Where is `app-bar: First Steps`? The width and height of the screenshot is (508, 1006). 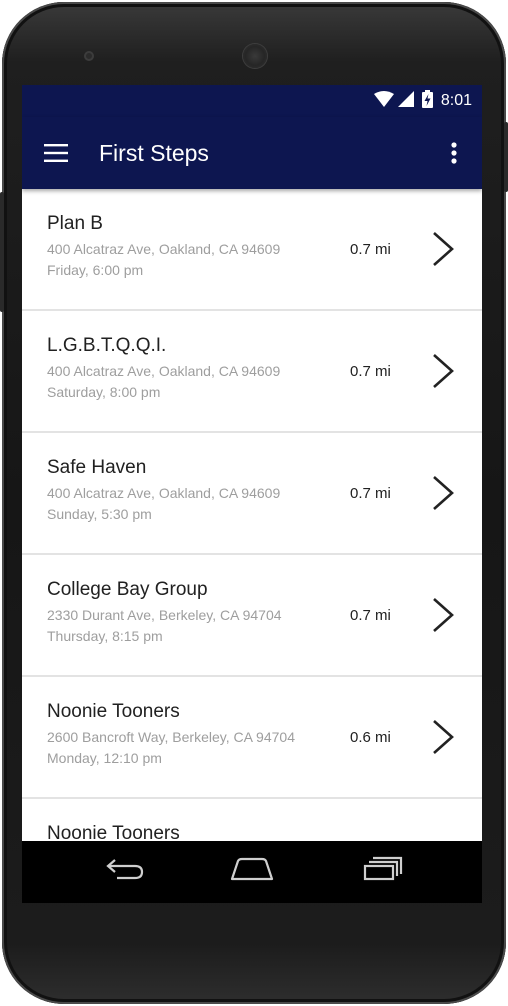 app-bar: First Steps is located at coordinates (252, 153).